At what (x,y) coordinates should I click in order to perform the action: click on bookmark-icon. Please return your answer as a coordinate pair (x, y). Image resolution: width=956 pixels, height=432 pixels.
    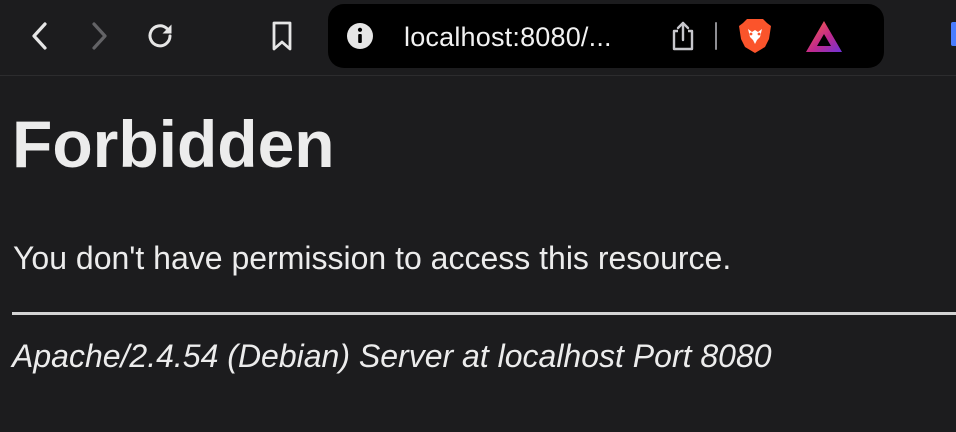
    Looking at the image, I should click on (282, 36).